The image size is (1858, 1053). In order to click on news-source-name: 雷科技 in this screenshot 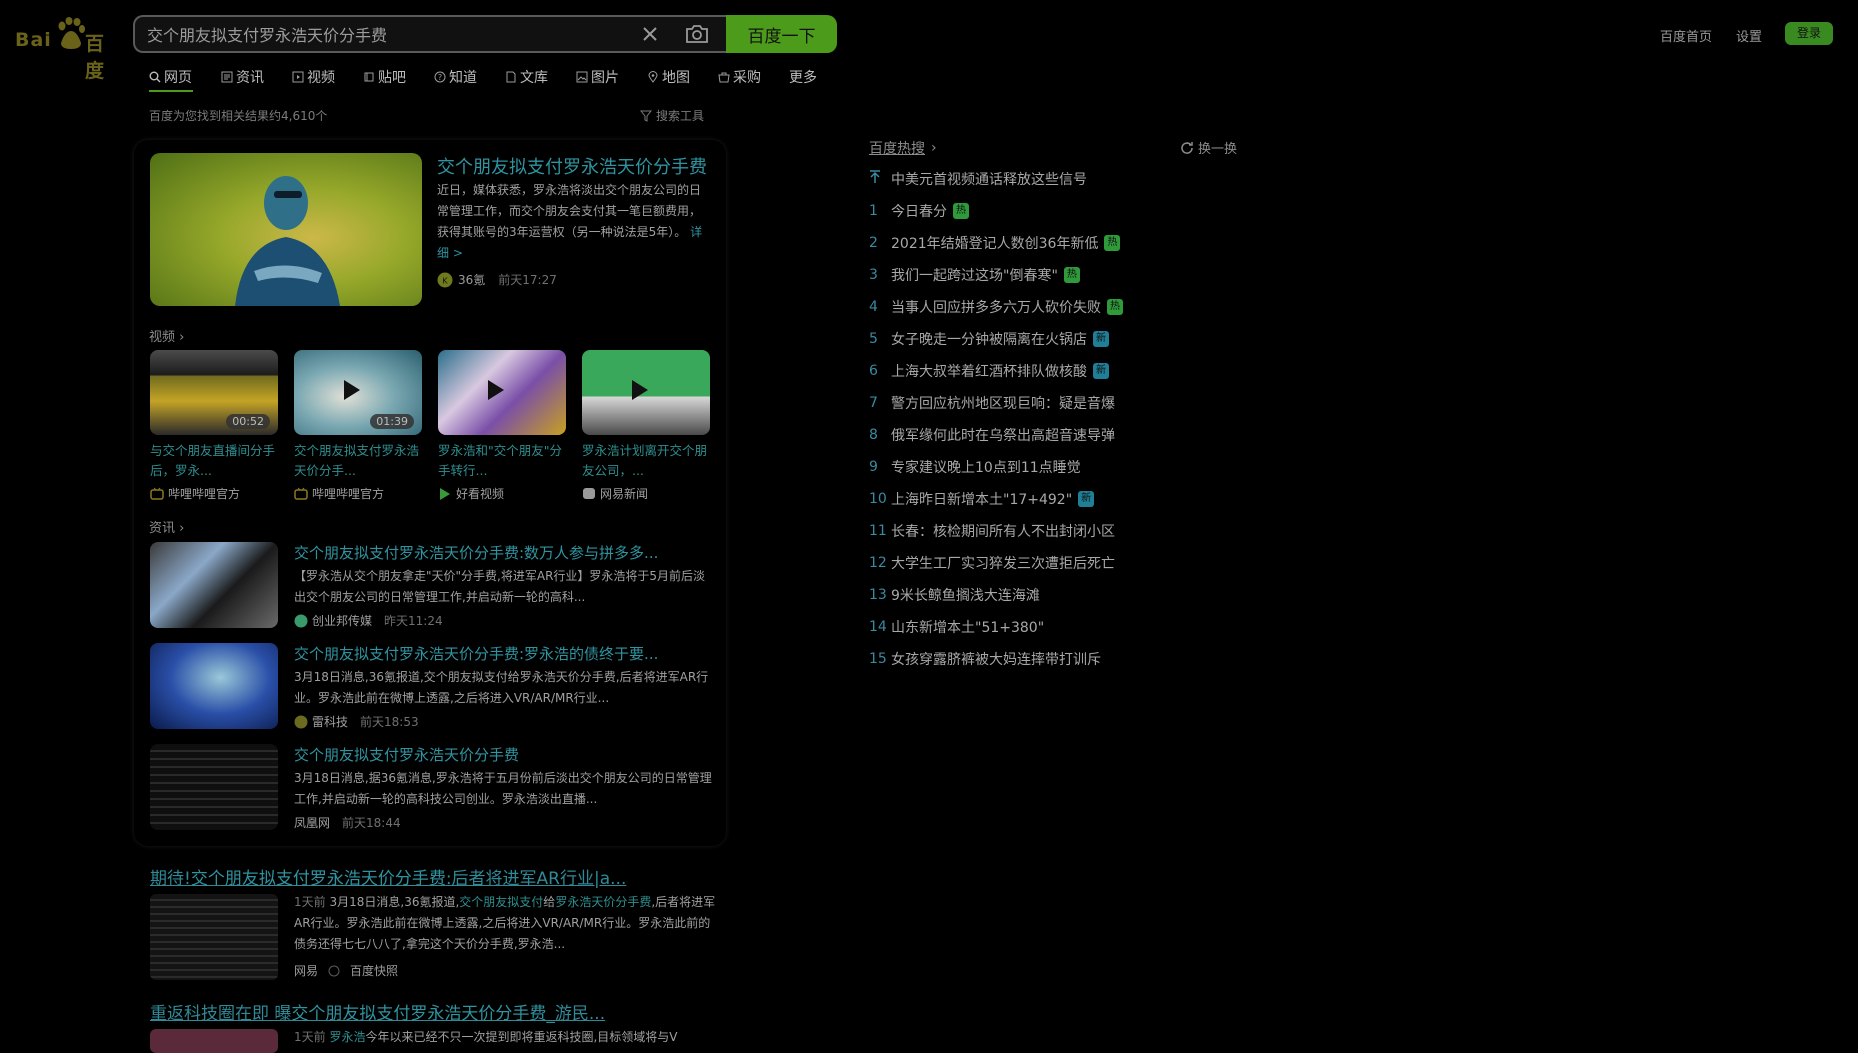, I will do `click(330, 722)`.